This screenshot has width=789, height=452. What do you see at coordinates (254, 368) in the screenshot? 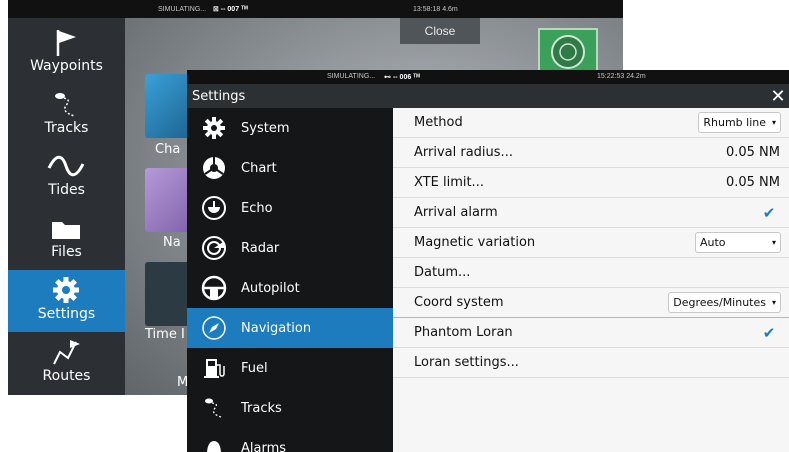
I see `nav-item-label: Fuel` at bounding box center [254, 368].